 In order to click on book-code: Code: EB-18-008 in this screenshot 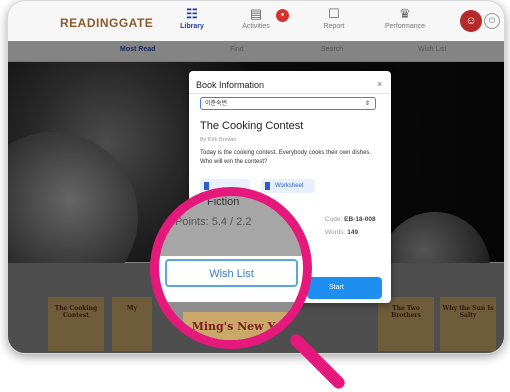, I will do `click(350, 219)`.